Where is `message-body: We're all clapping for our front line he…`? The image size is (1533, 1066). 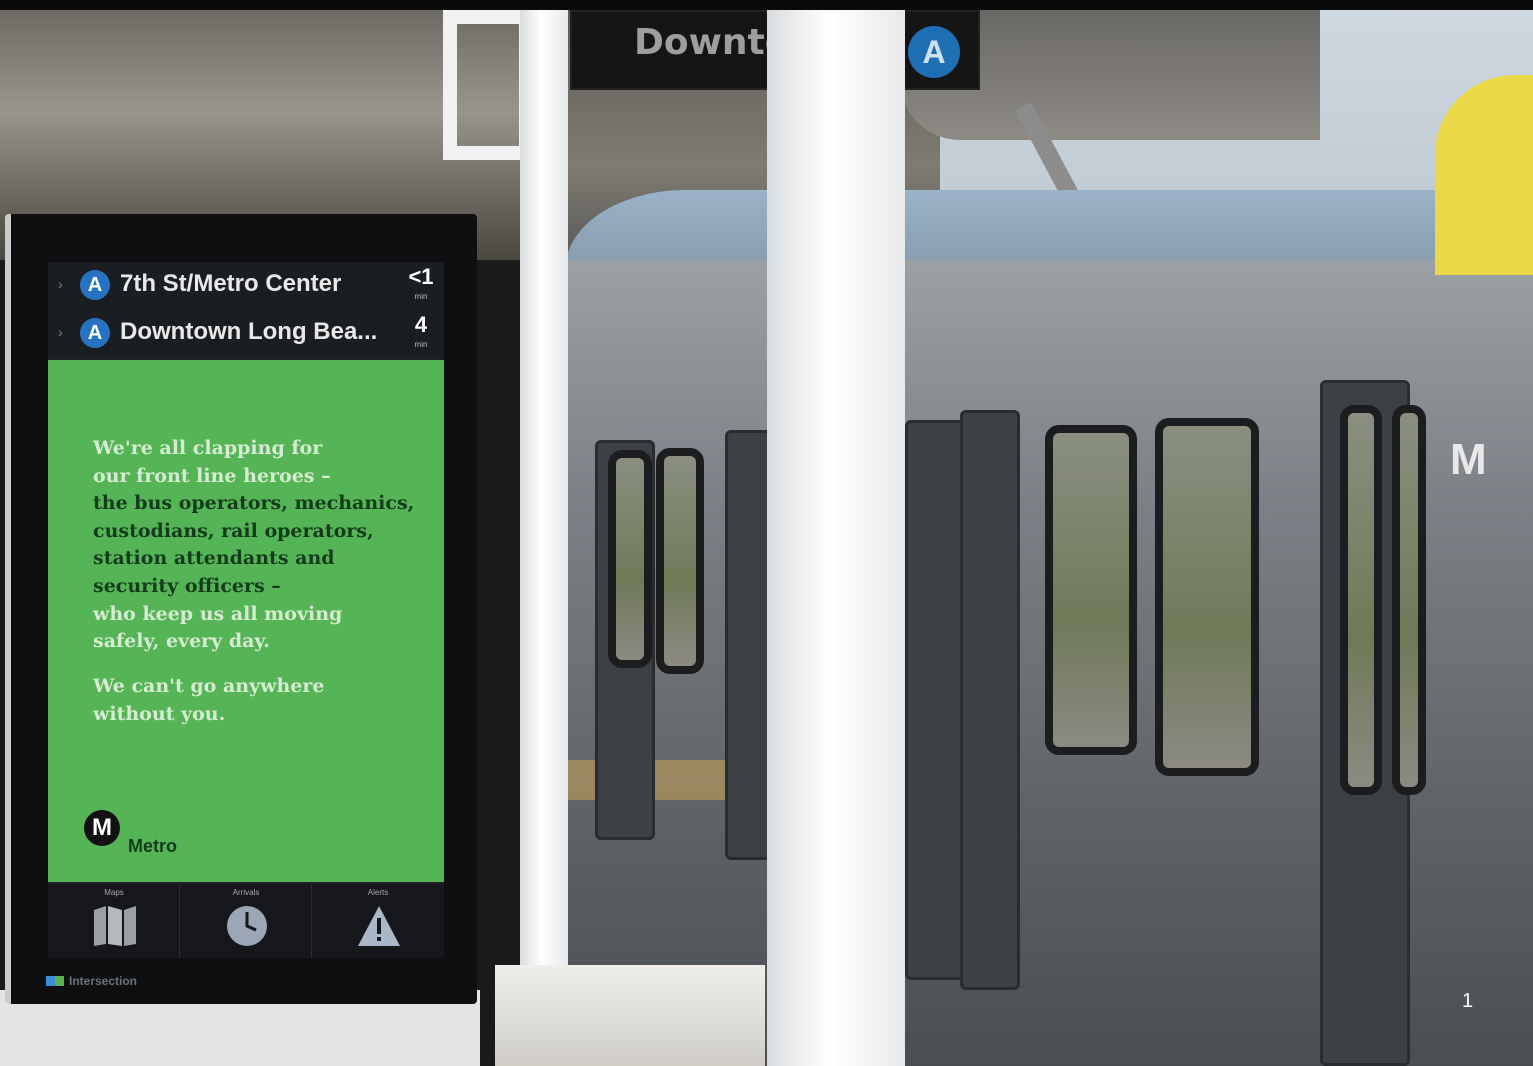
message-body: We're all clapping for our front line he… is located at coordinates (258, 545).